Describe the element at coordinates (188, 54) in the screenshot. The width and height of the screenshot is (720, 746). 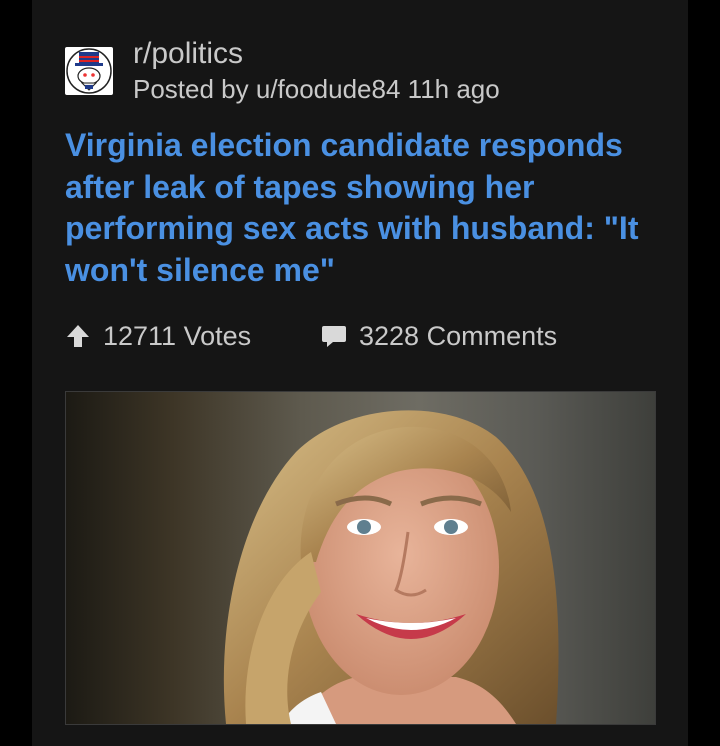
I see `subreddit-name: r/politics` at that location.